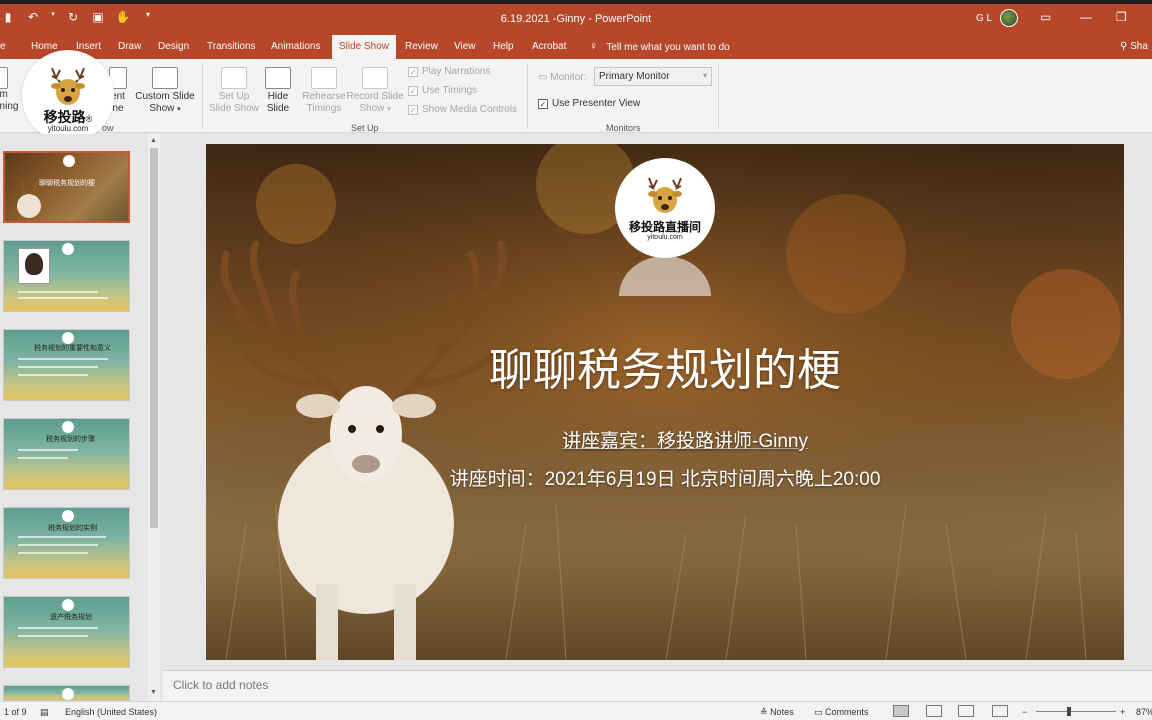 Image resolution: width=1152 pixels, height=720 pixels. What do you see at coordinates (623, 128) in the screenshot?
I see `monitors-group-label: Monitors` at bounding box center [623, 128].